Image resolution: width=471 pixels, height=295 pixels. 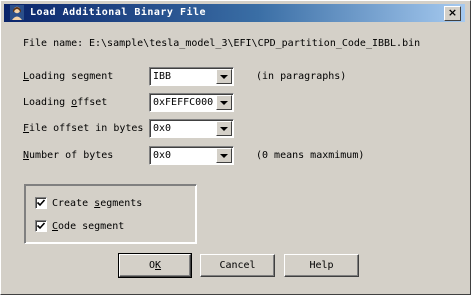 I want to click on title-bar: Load Additional Binary File ×, so click(x=234, y=13).